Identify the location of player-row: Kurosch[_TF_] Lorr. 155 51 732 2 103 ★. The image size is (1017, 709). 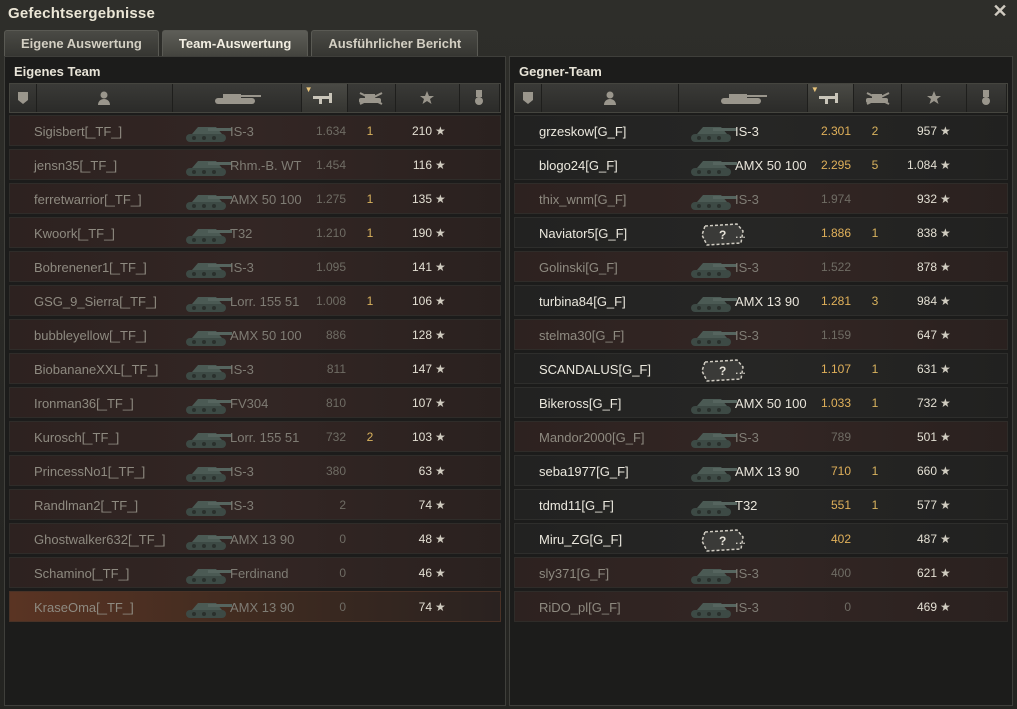
(255, 436).